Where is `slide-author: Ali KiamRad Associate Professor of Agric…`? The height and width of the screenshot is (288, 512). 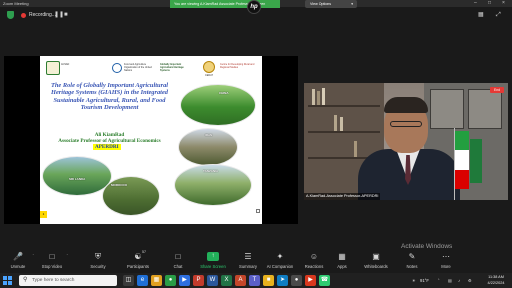
slide-author: Ali KiamRad Associate Professor of Agric… is located at coordinates (109, 138).